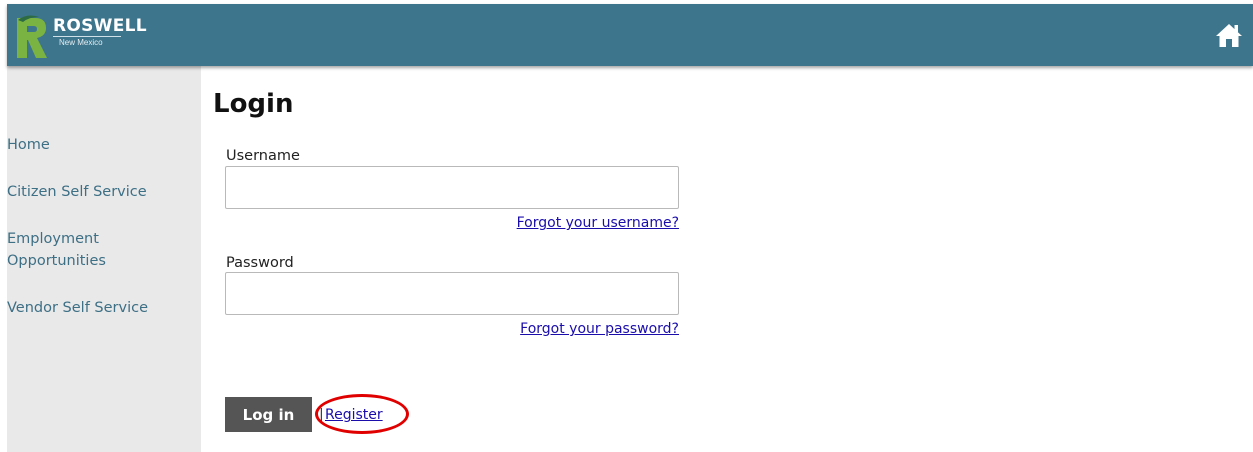 The width and height of the screenshot is (1253, 452). What do you see at coordinates (253, 104) in the screenshot?
I see `page-title: Login` at bounding box center [253, 104].